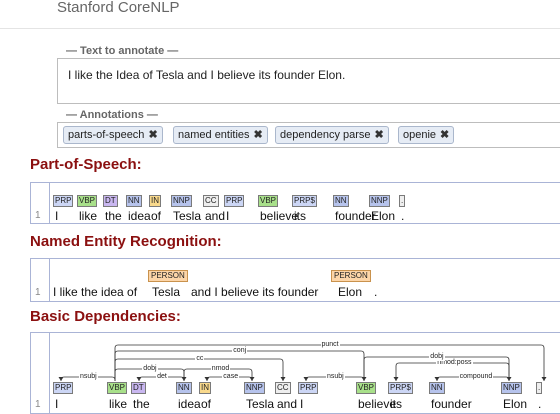 This screenshot has width=560, height=414. Describe the element at coordinates (539, 388) in the screenshot. I see `dep-token-tag: .` at that location.